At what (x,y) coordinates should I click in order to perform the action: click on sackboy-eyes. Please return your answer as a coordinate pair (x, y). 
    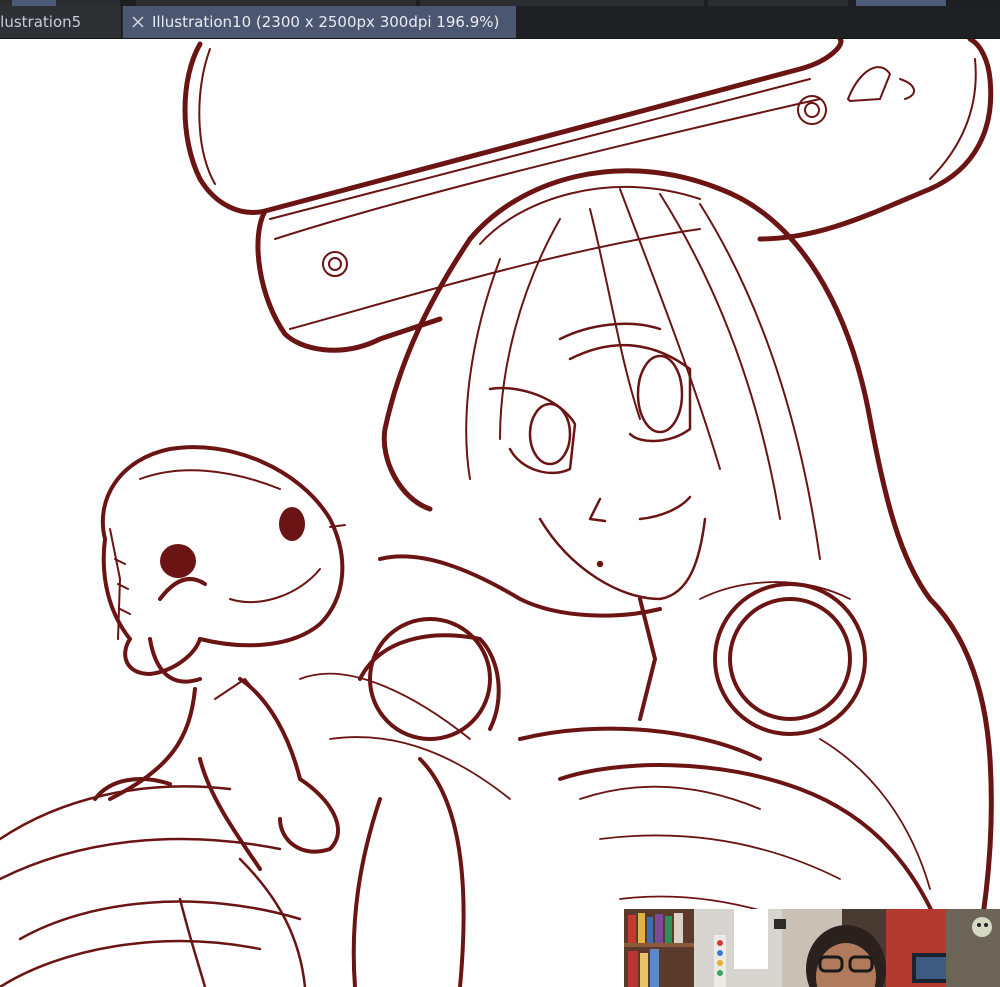
    Looking at the image, I should click on (232, 542).